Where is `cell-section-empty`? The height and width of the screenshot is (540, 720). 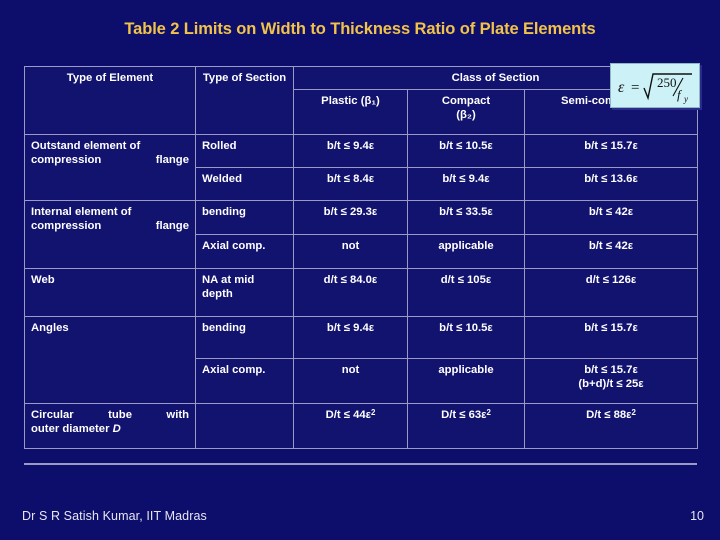
cell-section-empty is located at coordinates (244, 426).